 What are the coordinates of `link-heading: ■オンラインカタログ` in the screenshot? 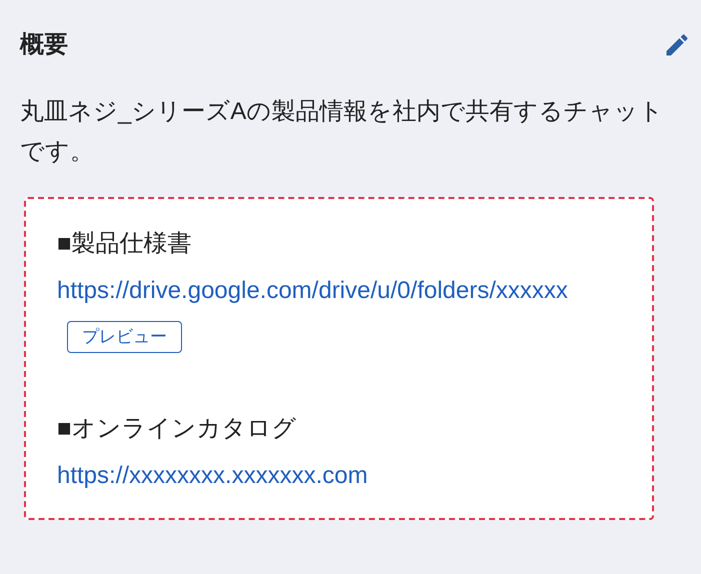 It's located at (176, 429).